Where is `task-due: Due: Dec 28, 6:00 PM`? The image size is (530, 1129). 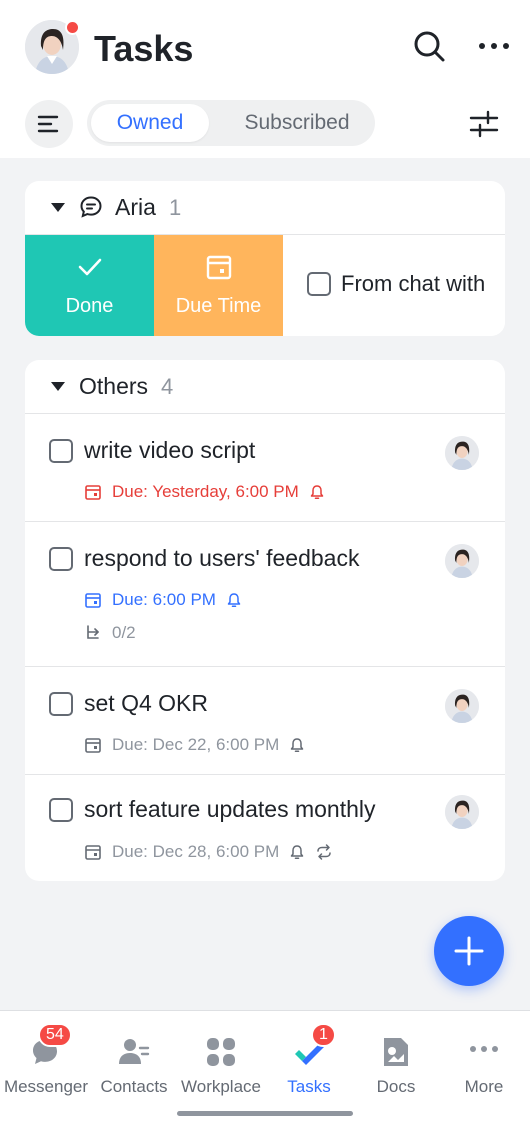
task-due: Due: Dec 28, 6:00 PM is located at coordinates (208, 852).